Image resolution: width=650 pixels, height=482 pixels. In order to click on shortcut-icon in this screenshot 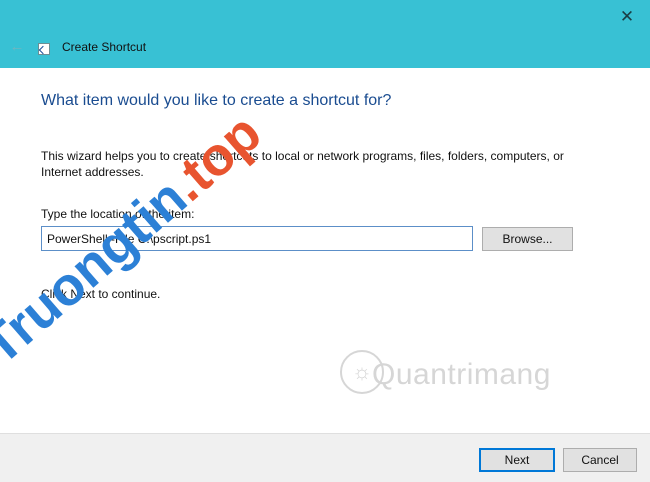, I will do `click(44, 49)`.